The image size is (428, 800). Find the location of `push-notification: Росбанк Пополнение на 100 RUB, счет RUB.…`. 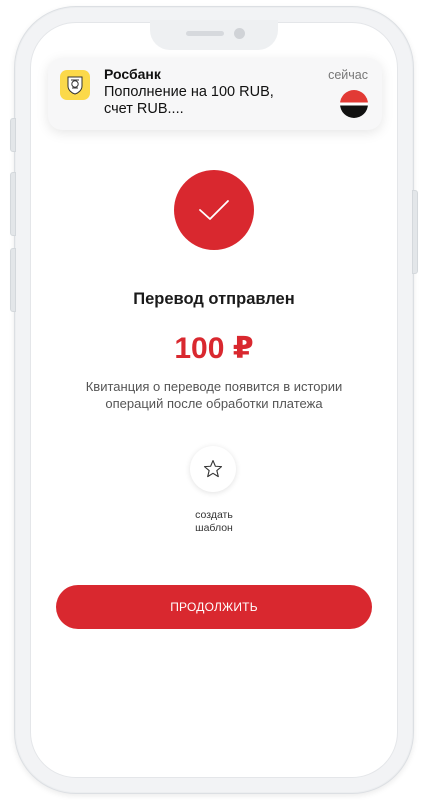

push-notification: Росбанк Пополнение на 100 RUB, счет RUB.… is located at coordinates (215, 94).